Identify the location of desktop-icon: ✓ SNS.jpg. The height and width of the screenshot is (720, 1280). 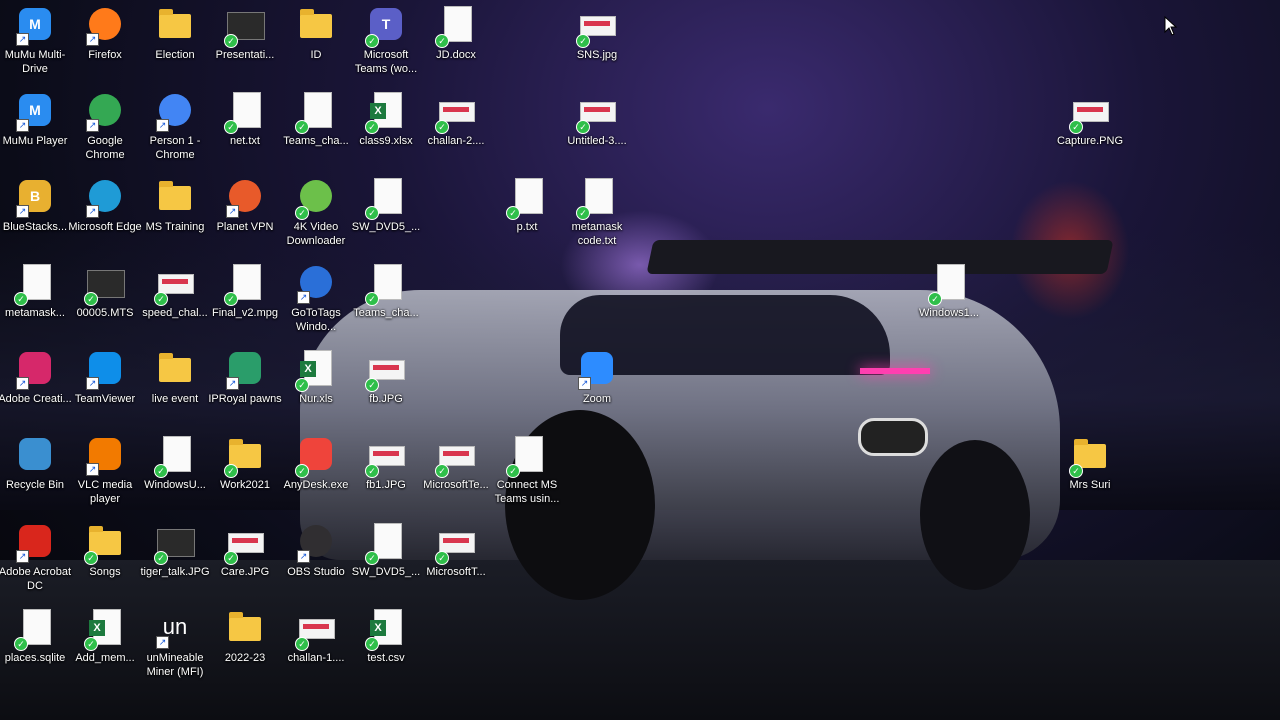
(597, 44).